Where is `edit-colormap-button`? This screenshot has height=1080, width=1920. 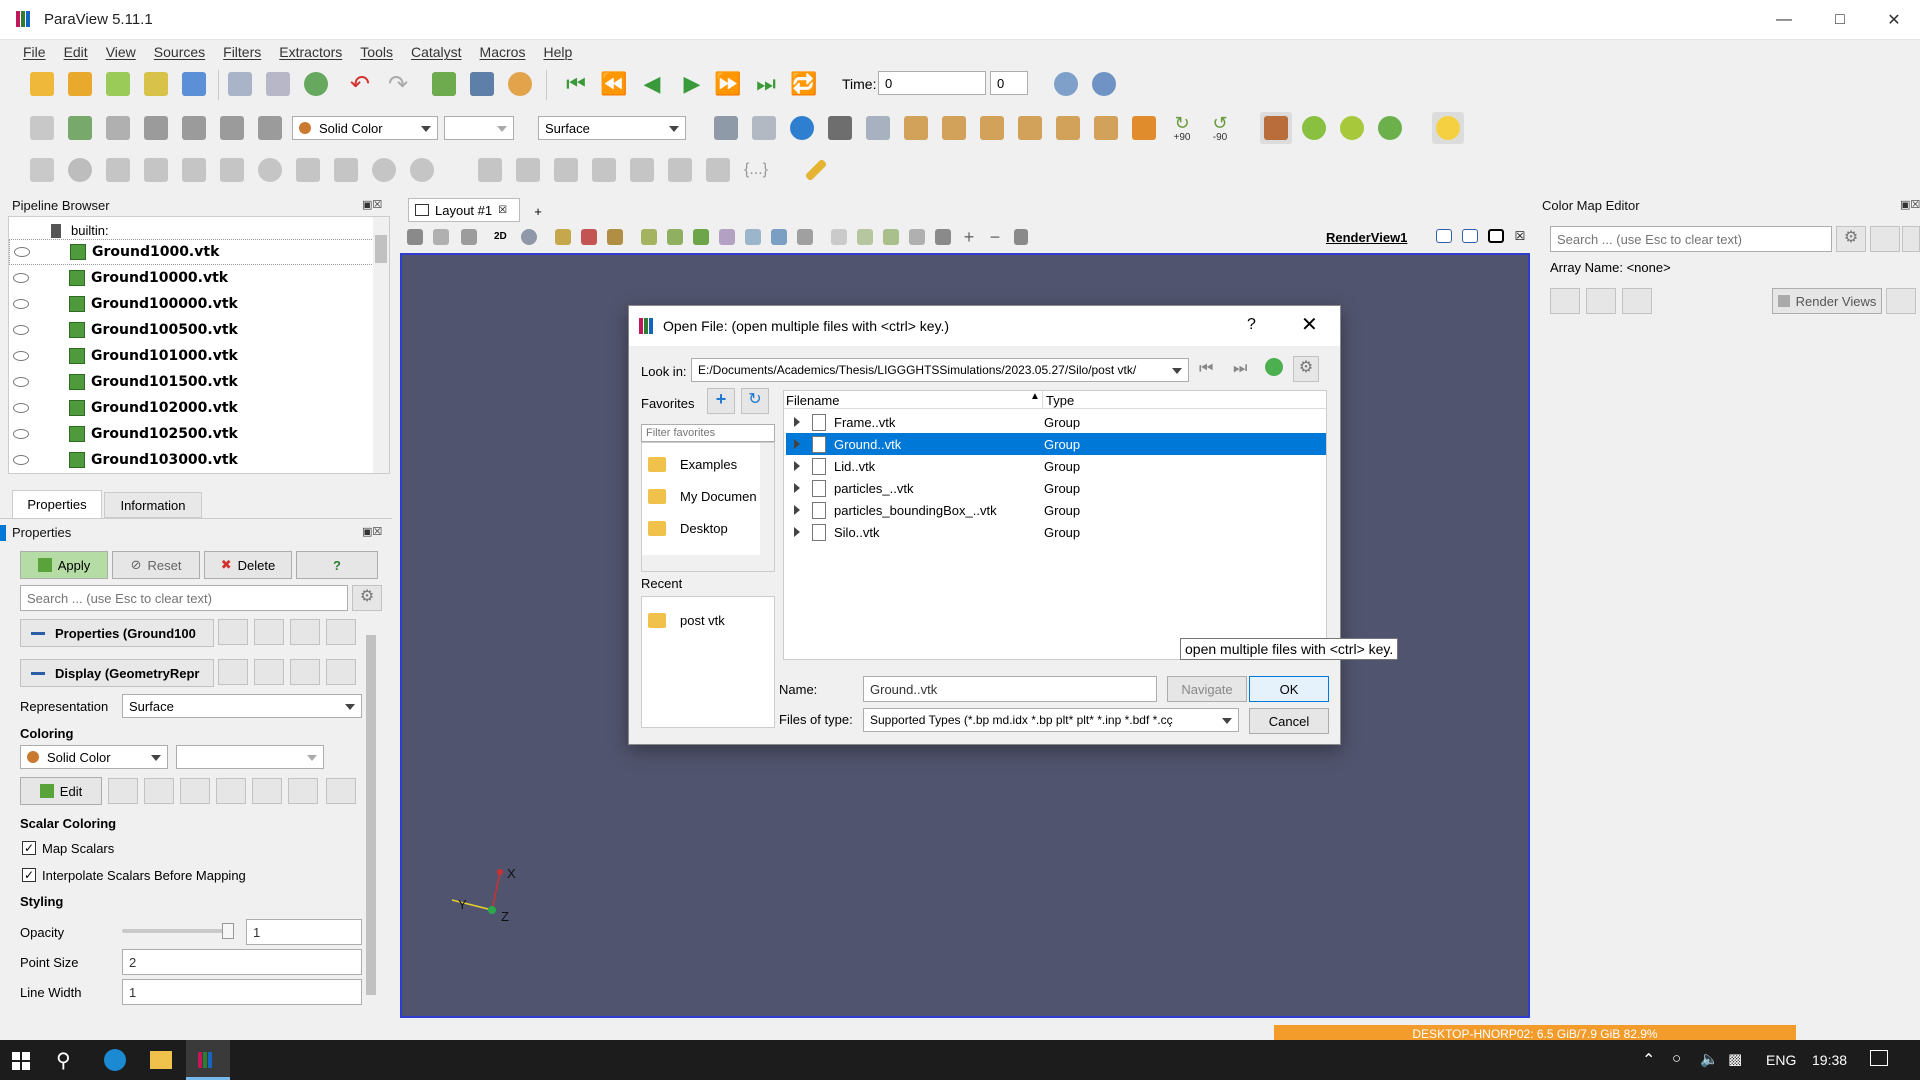 edit-colormap-button is located at coordinates (80, 128).